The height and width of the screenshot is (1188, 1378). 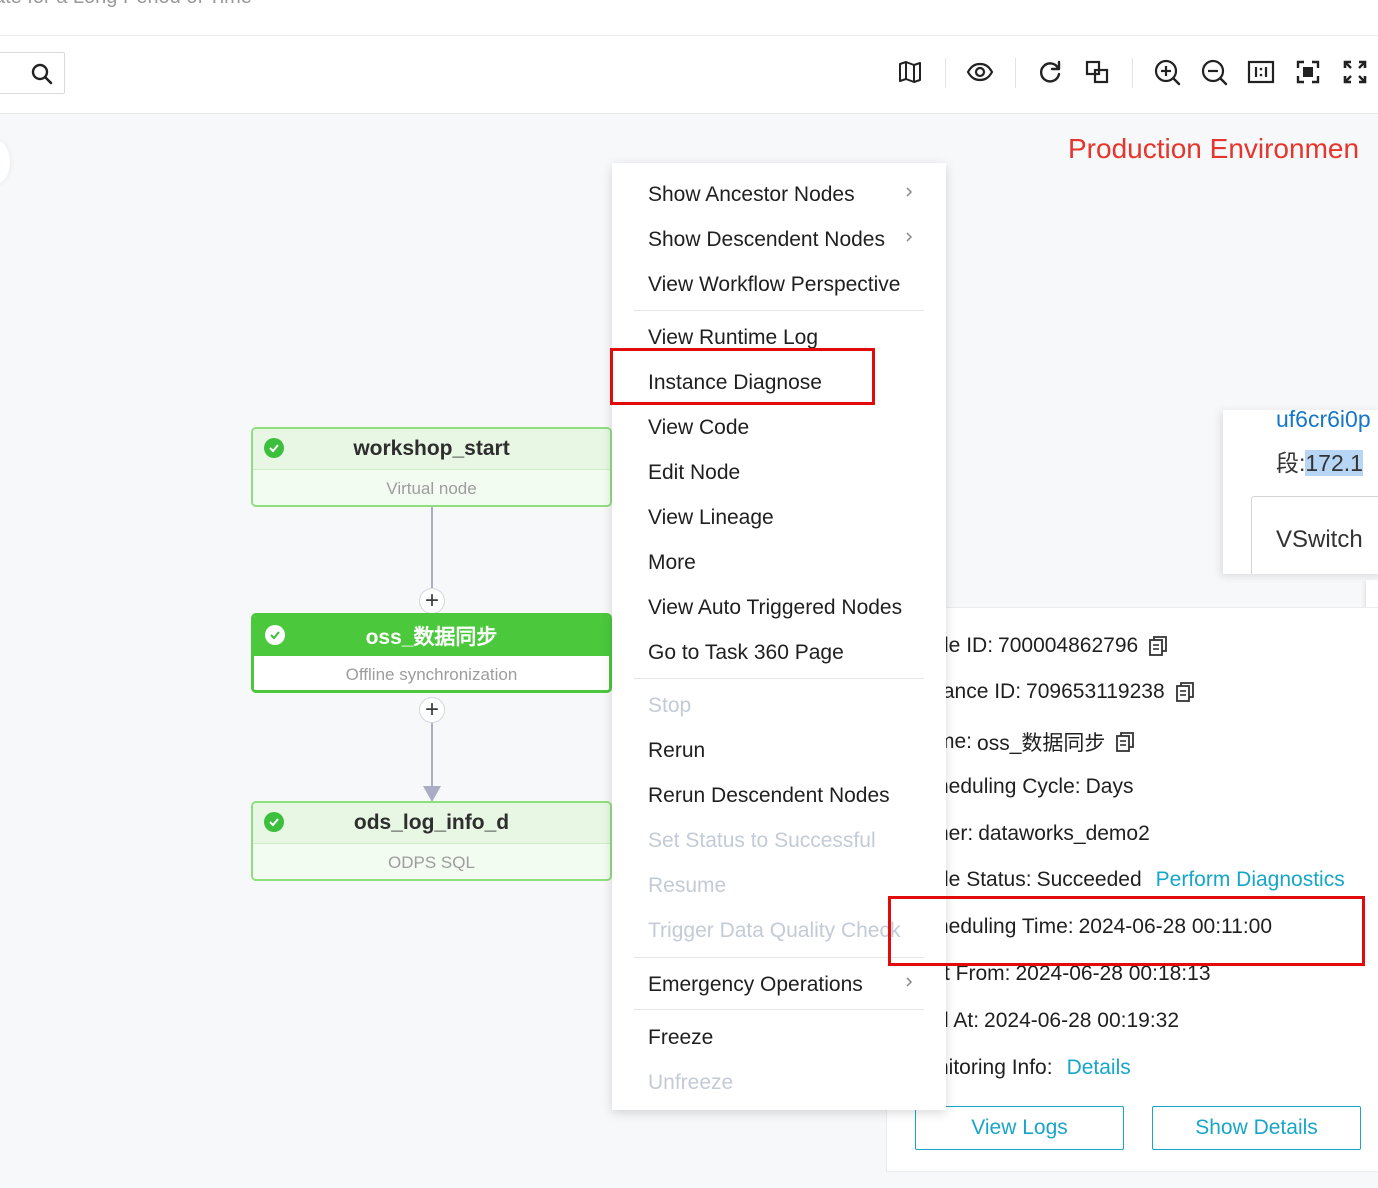 I want to click on node-type: Virtual node, so click(x=431, y=487).